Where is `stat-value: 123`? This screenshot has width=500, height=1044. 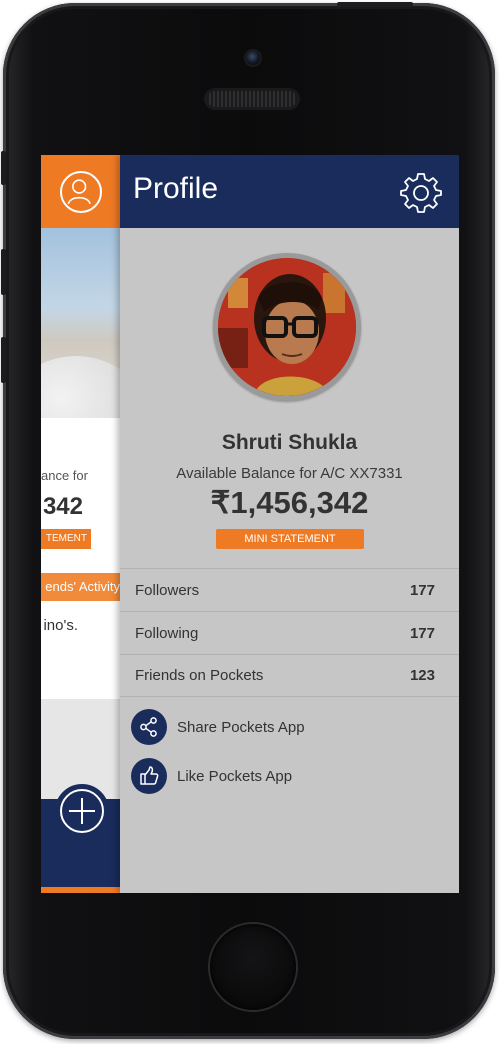
stat-value: 123 is located at coordinates (422, 675).